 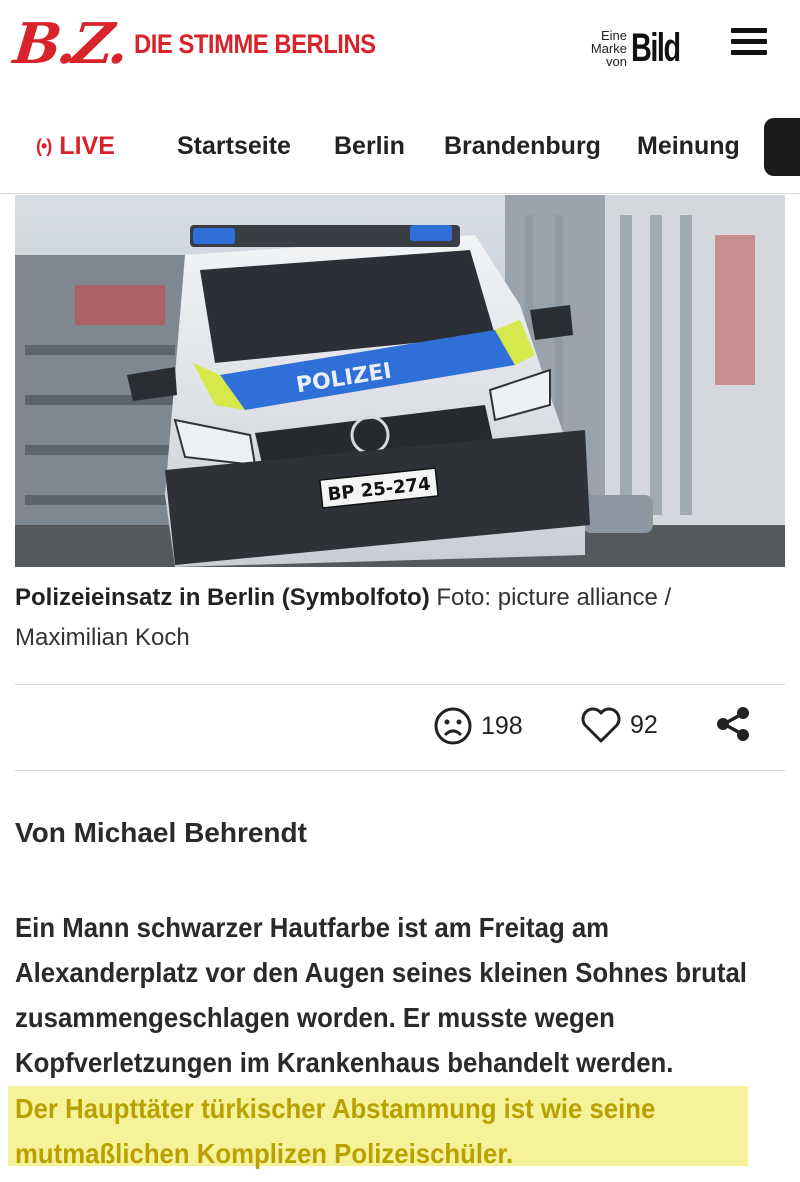 I want to click on heart-icon, so click(x=601, y=725).